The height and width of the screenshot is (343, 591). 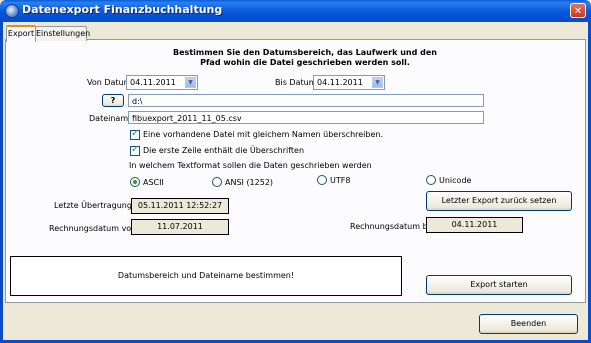 What do you see at coordinates (109, 82) in the screenshot?
I see `von-datum-label: Von Datum` at bounding box center [109, 82].